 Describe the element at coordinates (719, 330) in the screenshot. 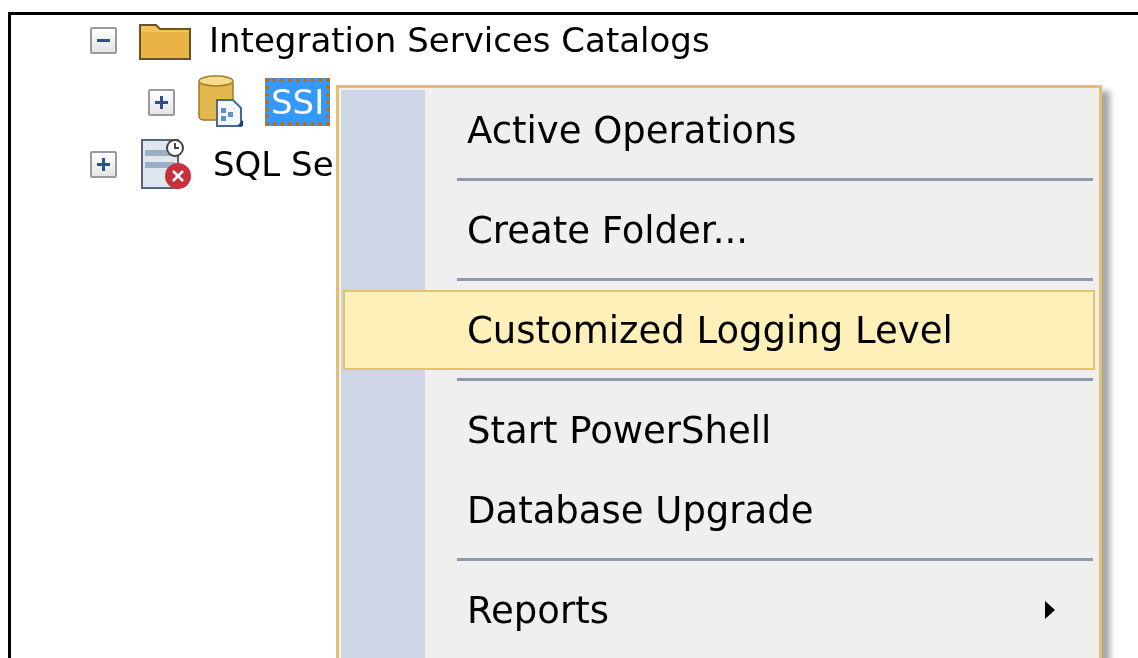

I see `menu-item: Customized Logging Level` at that location.